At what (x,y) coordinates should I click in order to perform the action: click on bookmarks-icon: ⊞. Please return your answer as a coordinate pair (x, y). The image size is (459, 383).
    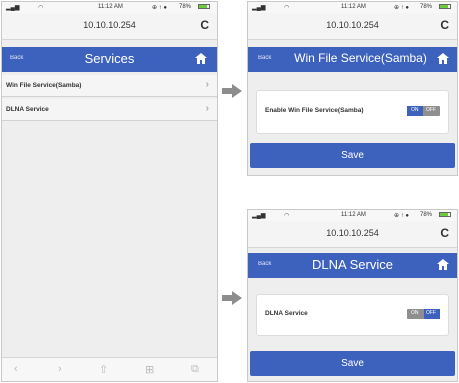
    Looking at the image, I should click on (149, 369).